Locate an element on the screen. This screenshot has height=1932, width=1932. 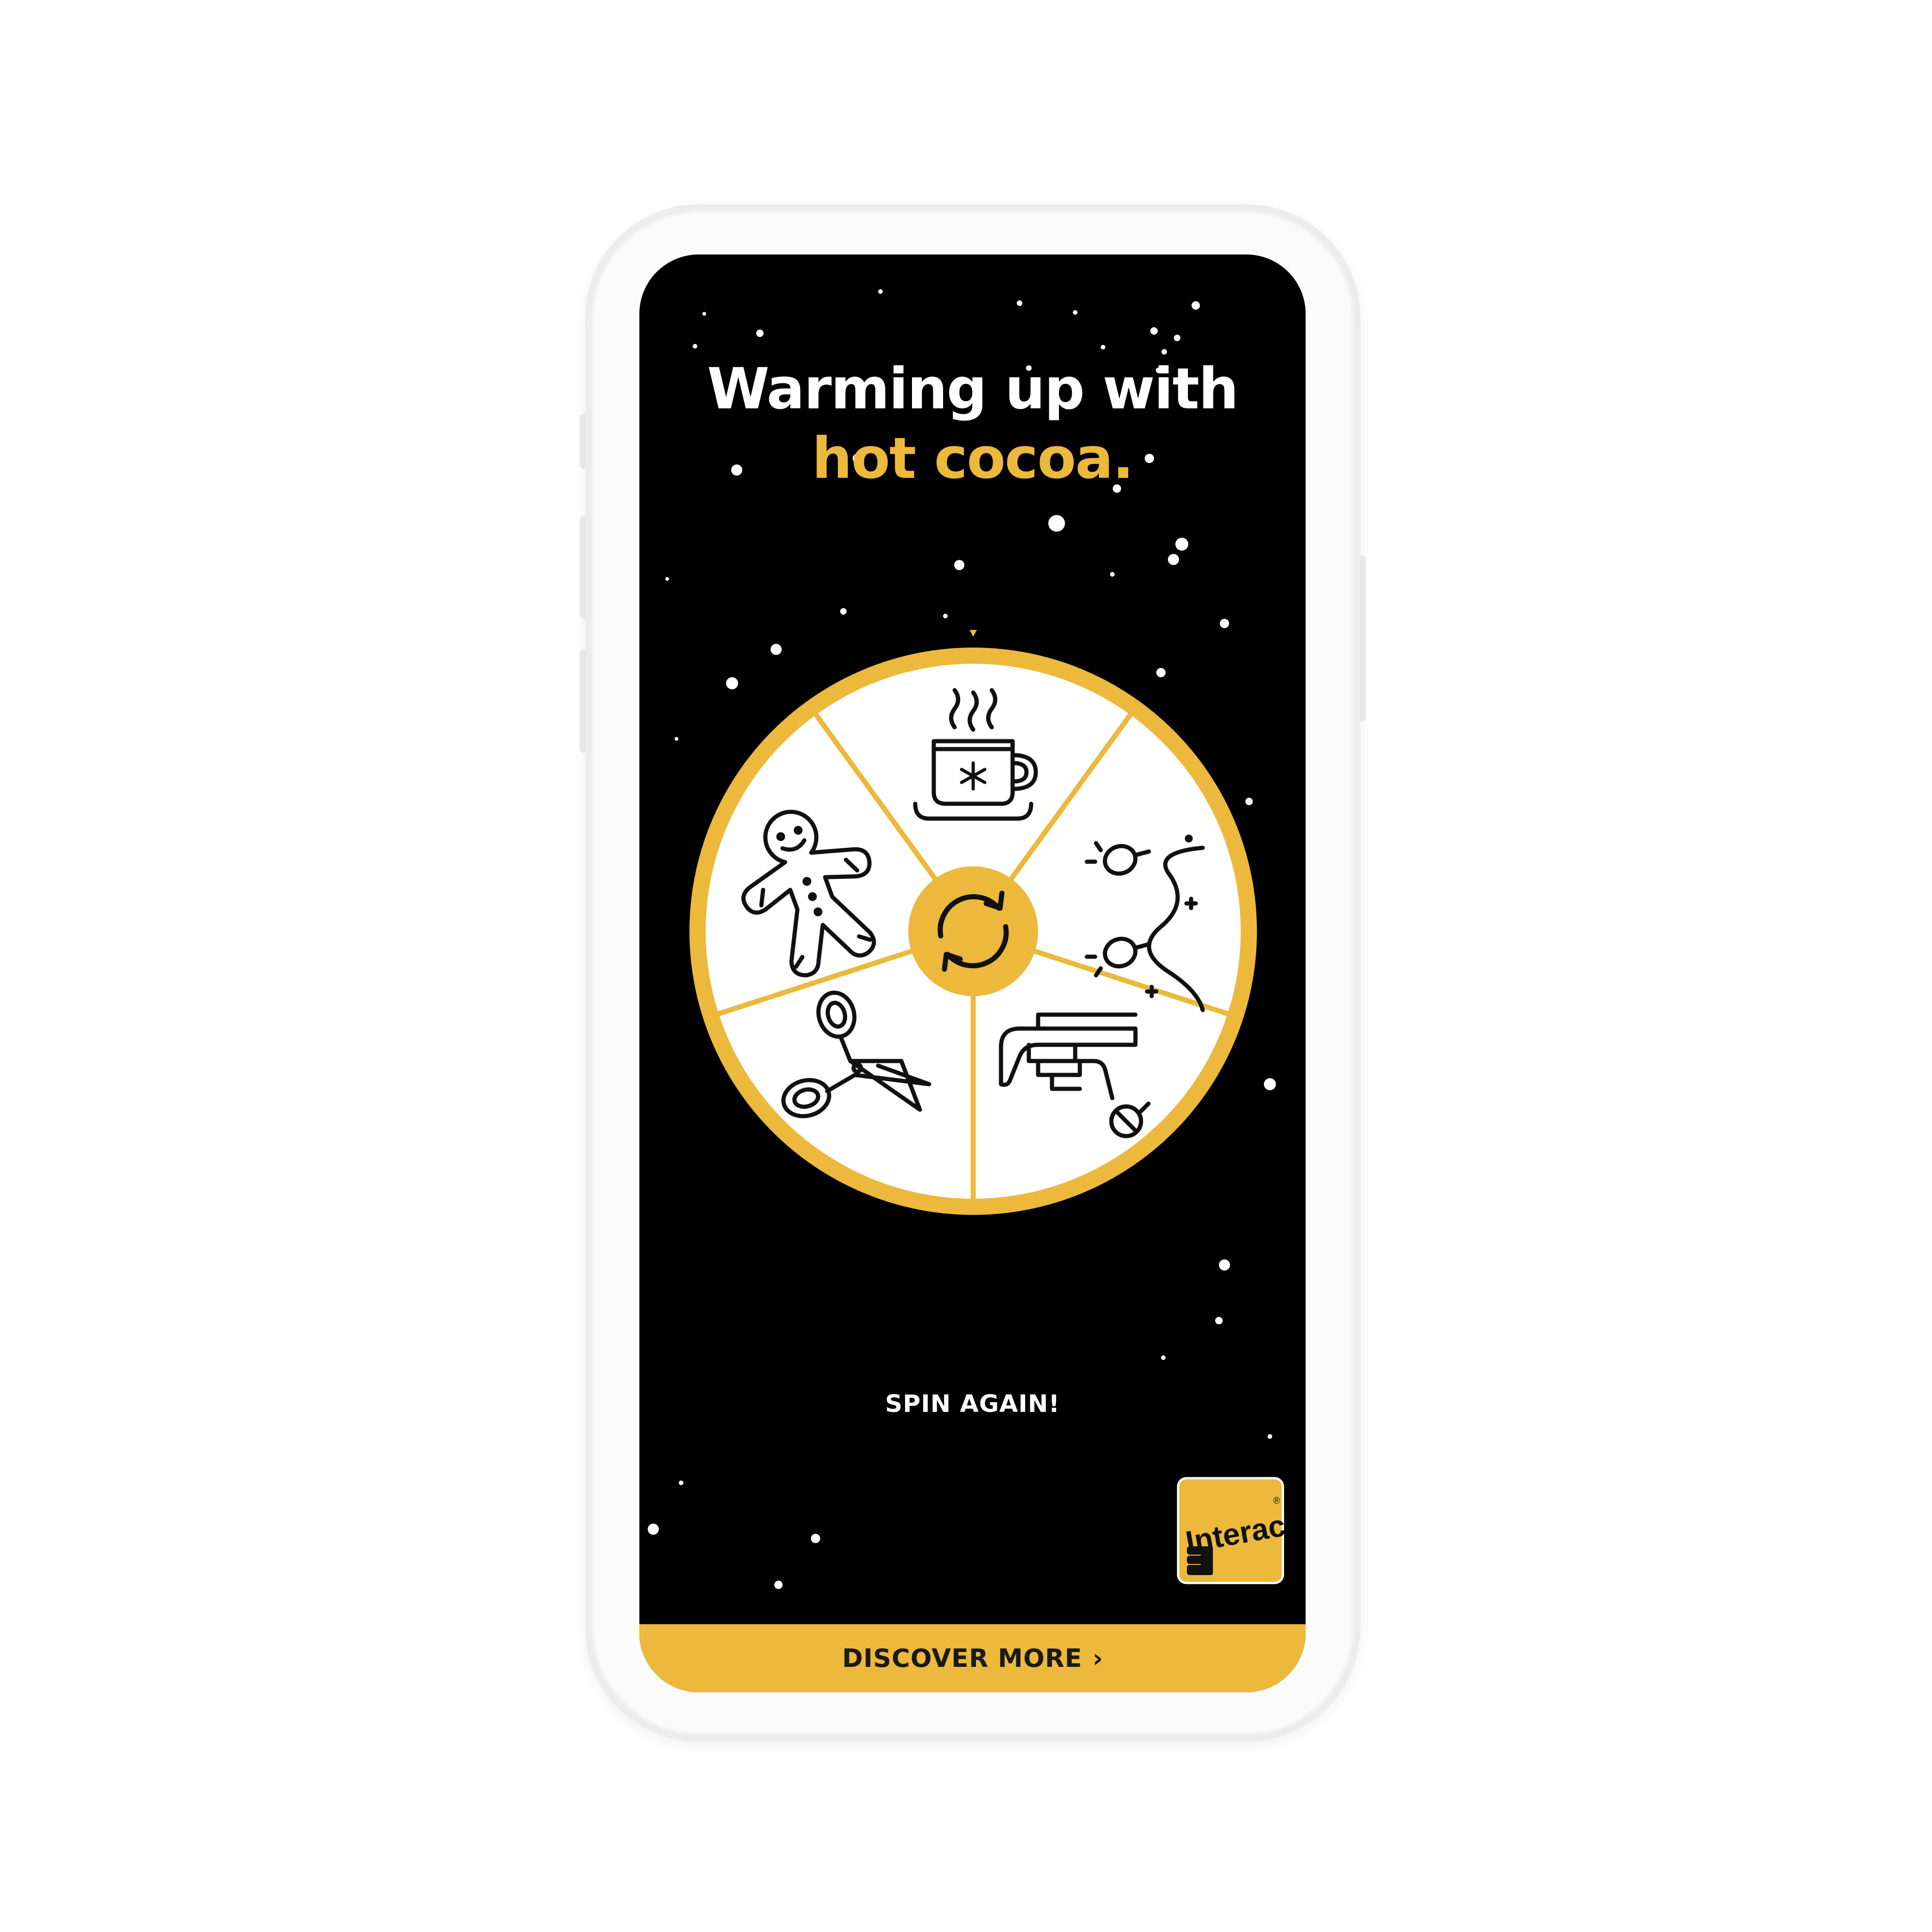
interac-logo-graphic: Interac ® is located at coordinates (1232, 1530).